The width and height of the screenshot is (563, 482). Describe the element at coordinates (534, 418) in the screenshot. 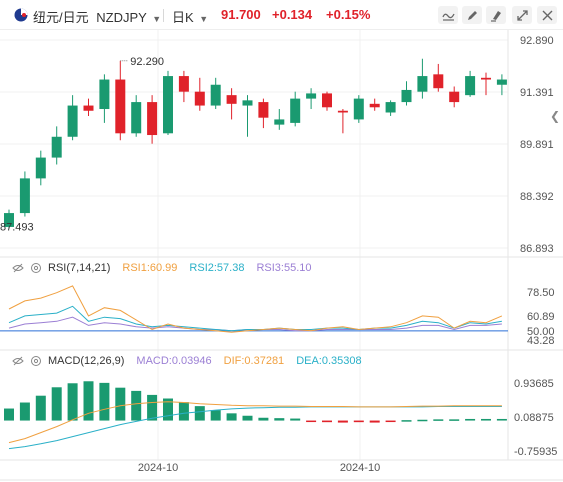

I see `macd-axis-tick: 0.08875` at that location.